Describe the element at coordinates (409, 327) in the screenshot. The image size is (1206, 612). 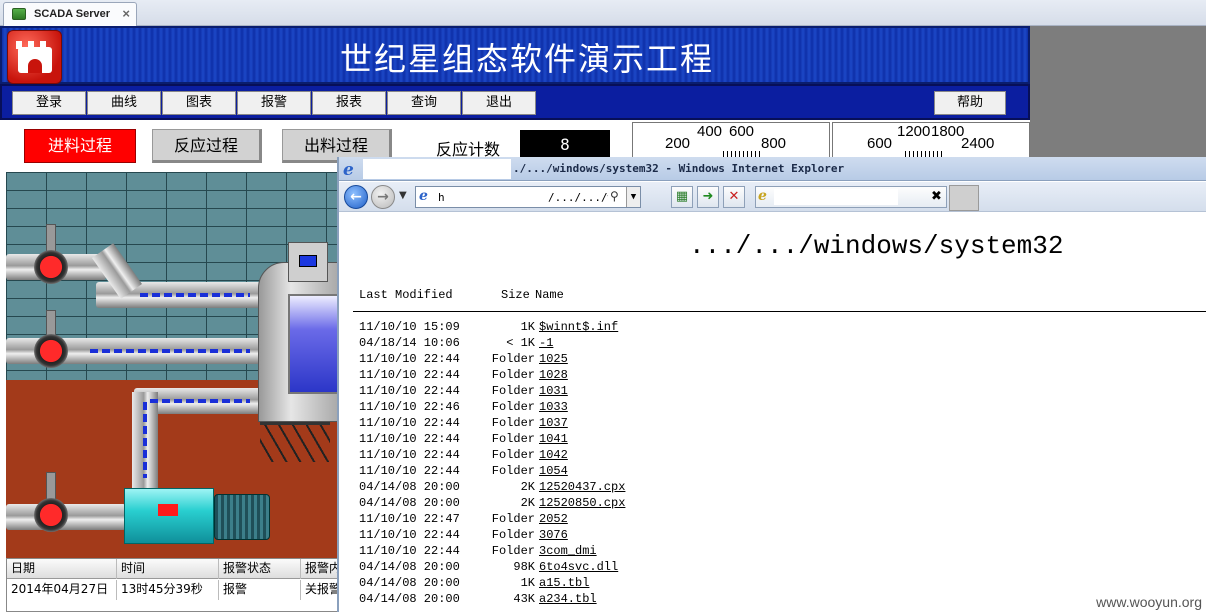
I see `file-date: 11/10/10 15:09` at that location.